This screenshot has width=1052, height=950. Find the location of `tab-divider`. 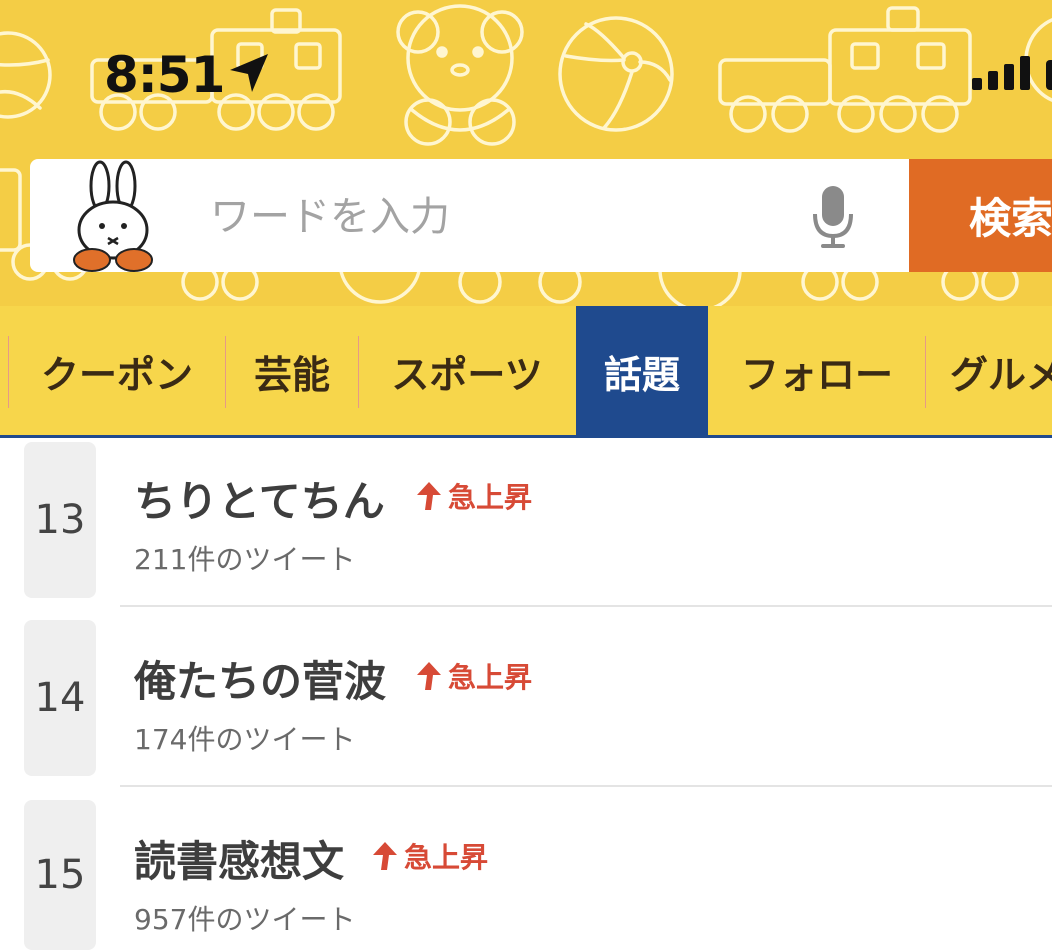

tab-divider is located at coordinates (8, 372).